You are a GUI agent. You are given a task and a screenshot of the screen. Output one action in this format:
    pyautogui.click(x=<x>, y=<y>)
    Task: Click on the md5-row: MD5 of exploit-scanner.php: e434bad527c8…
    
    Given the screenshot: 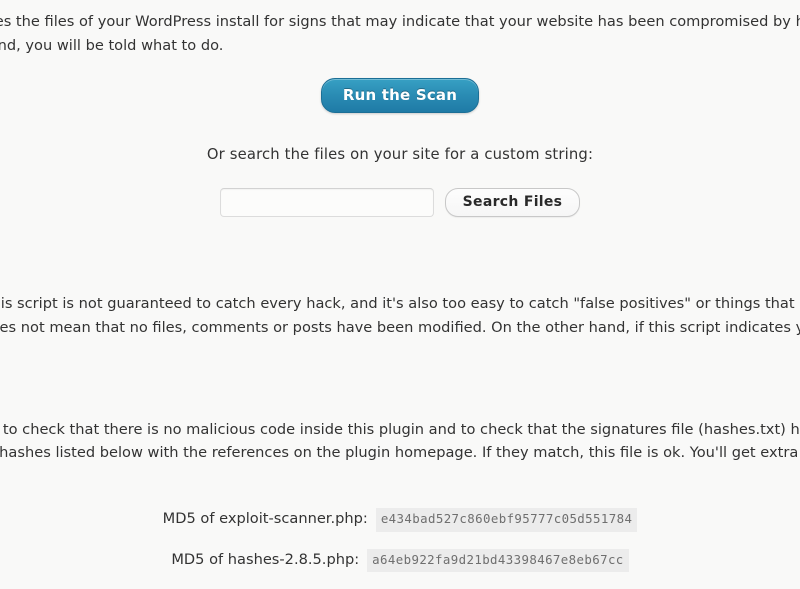 What is the action you would take?
    pyautogui.click(x=400, y=520)
    